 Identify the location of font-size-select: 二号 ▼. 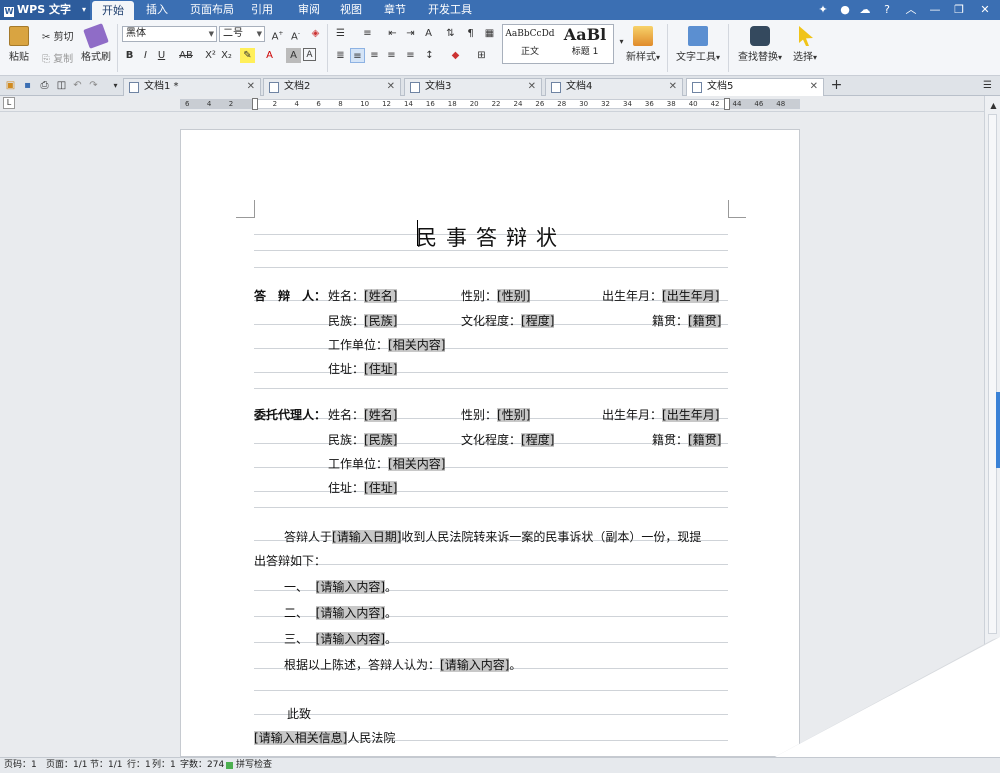
(242, 34).